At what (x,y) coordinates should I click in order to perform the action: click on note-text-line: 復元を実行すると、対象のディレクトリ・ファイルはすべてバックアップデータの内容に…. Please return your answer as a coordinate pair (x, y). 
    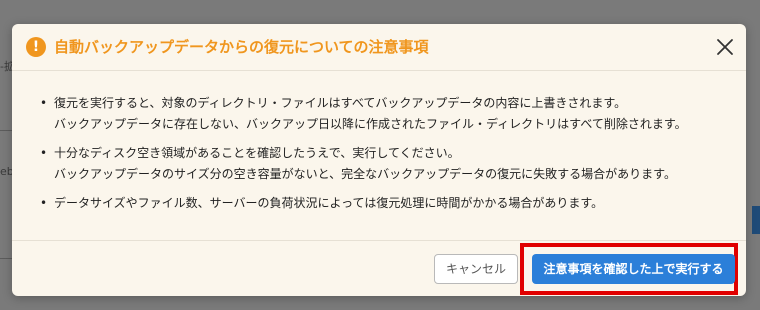
    Looking at the image, I should click on (340, 103).